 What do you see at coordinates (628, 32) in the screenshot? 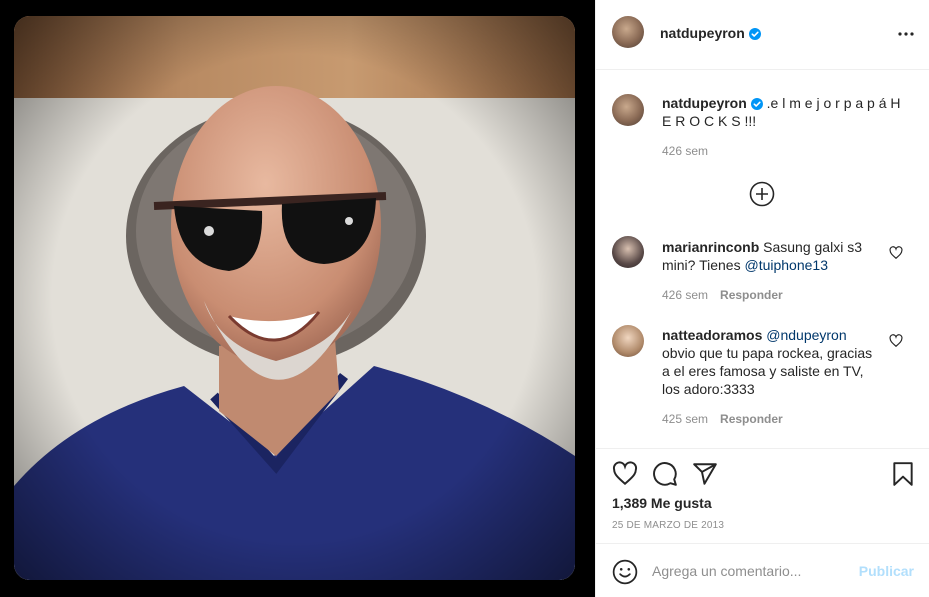
I see `avatar` at bounding box center [628, 32].